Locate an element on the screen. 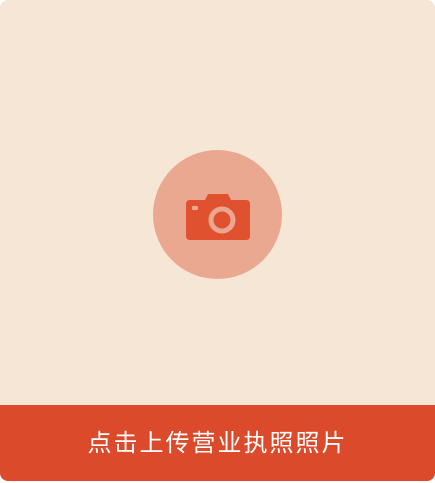  camera-button is located at coordinates (217, 214).